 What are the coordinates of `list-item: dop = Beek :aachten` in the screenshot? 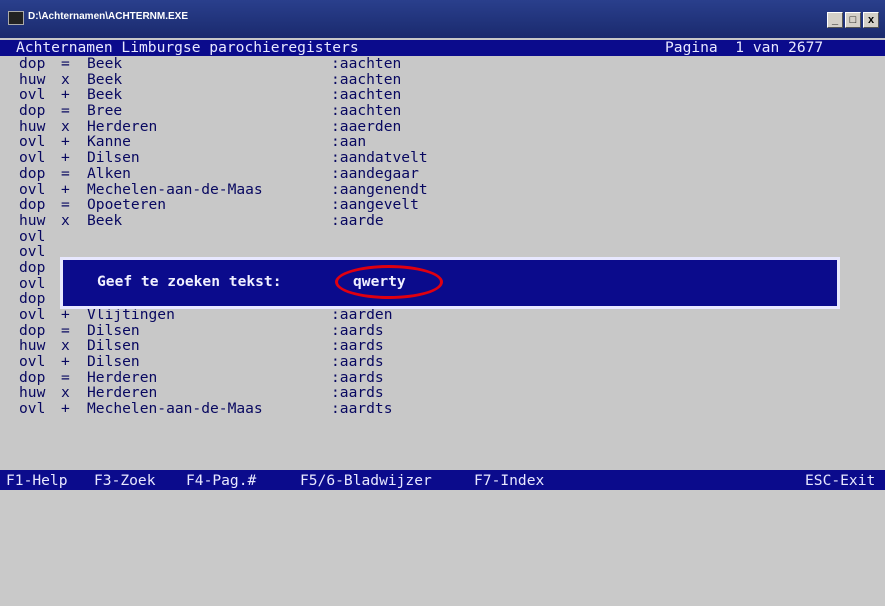 It's located at (223, 64).